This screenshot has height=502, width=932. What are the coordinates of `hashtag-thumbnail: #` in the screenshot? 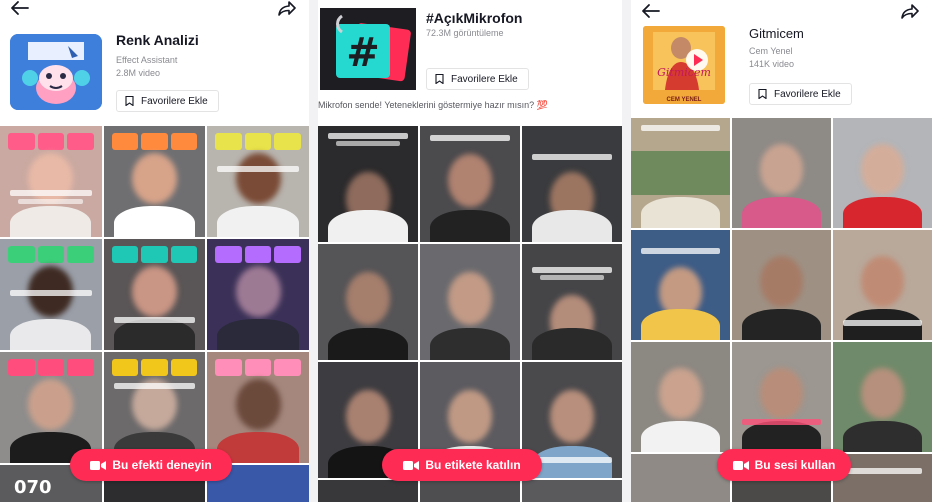 It's located at (368, 49).